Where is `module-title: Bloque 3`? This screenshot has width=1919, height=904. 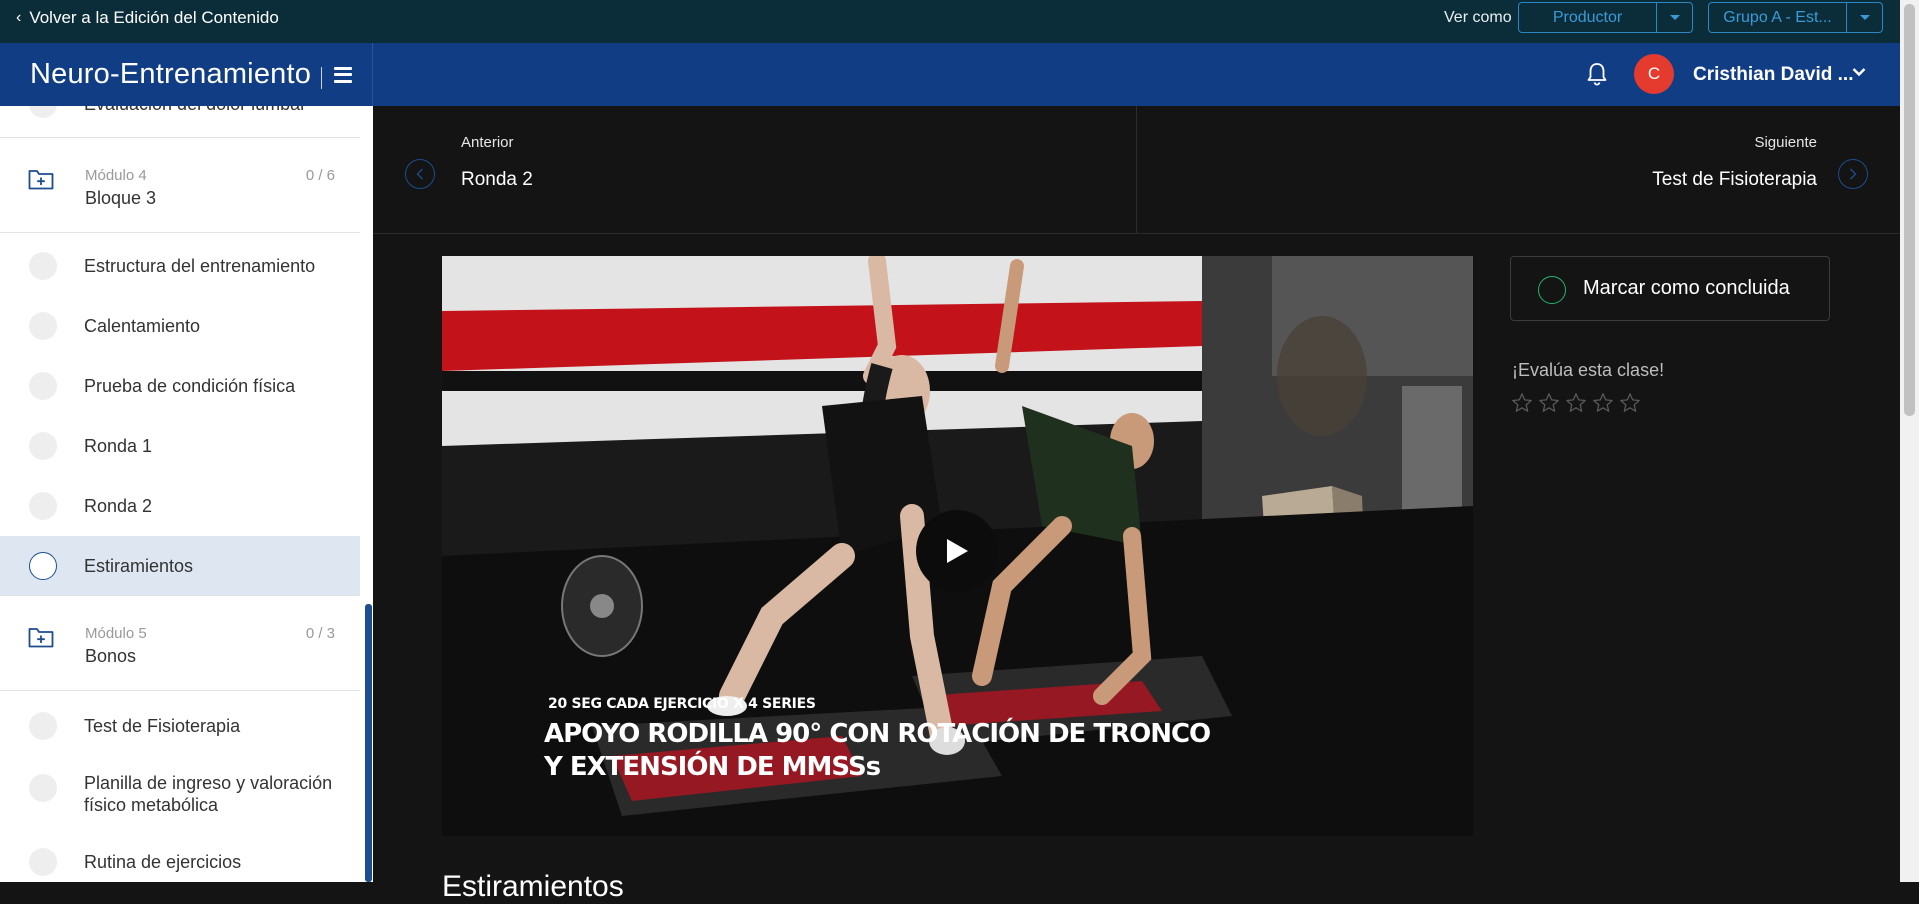
module-title: Bloque 3 is located at coordinates (121, 198).